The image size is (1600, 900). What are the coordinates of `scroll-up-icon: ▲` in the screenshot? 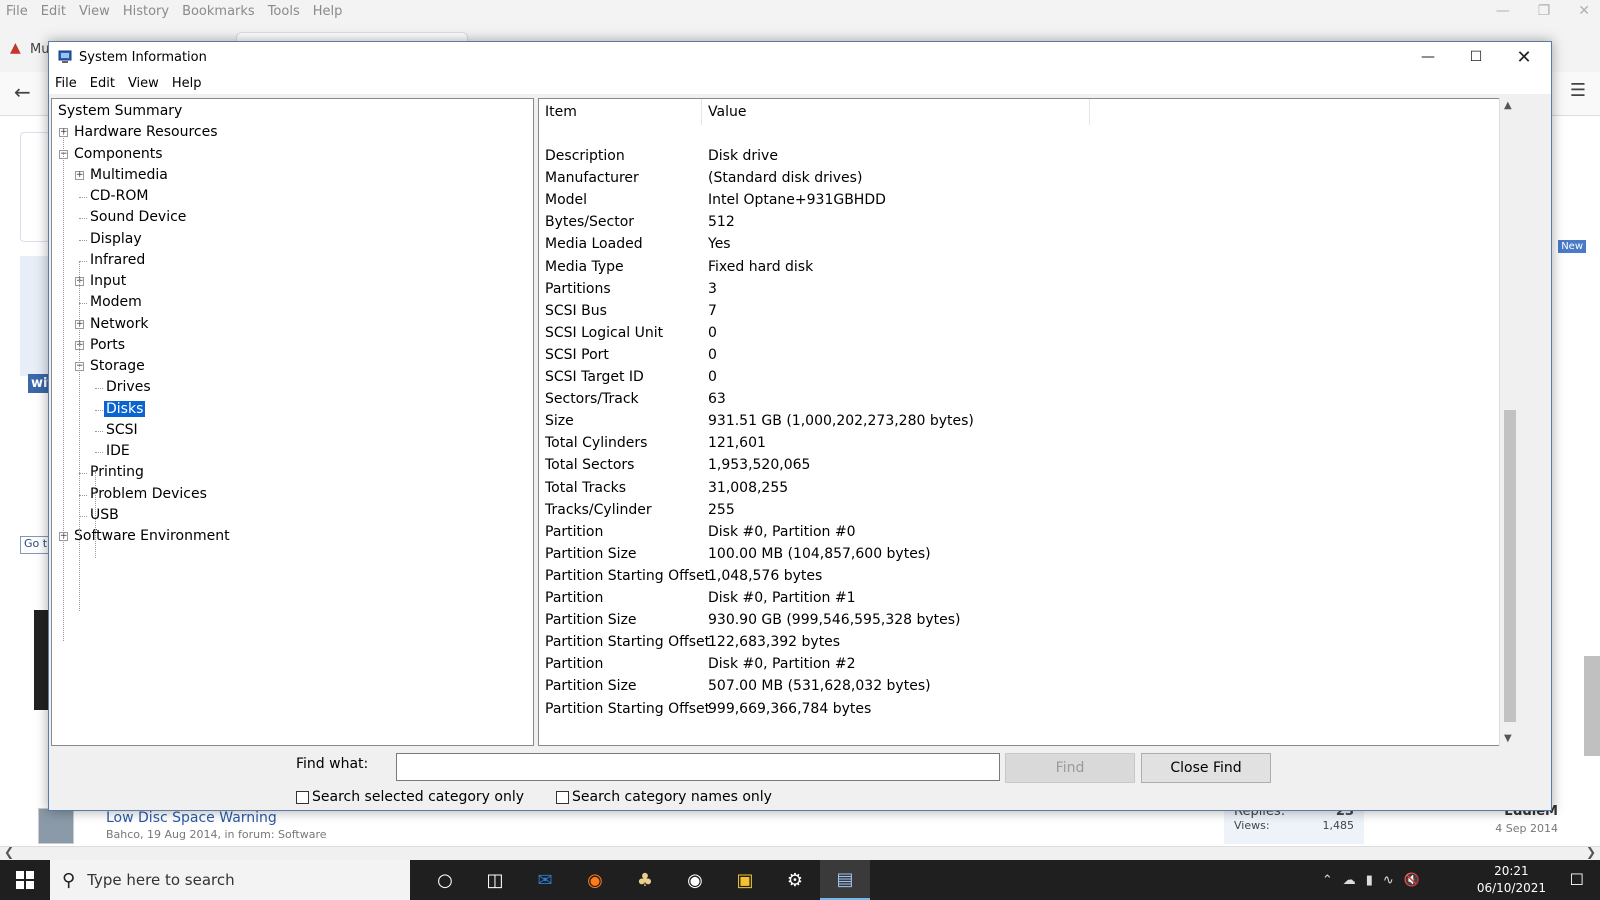 It's located at (1508, 105).